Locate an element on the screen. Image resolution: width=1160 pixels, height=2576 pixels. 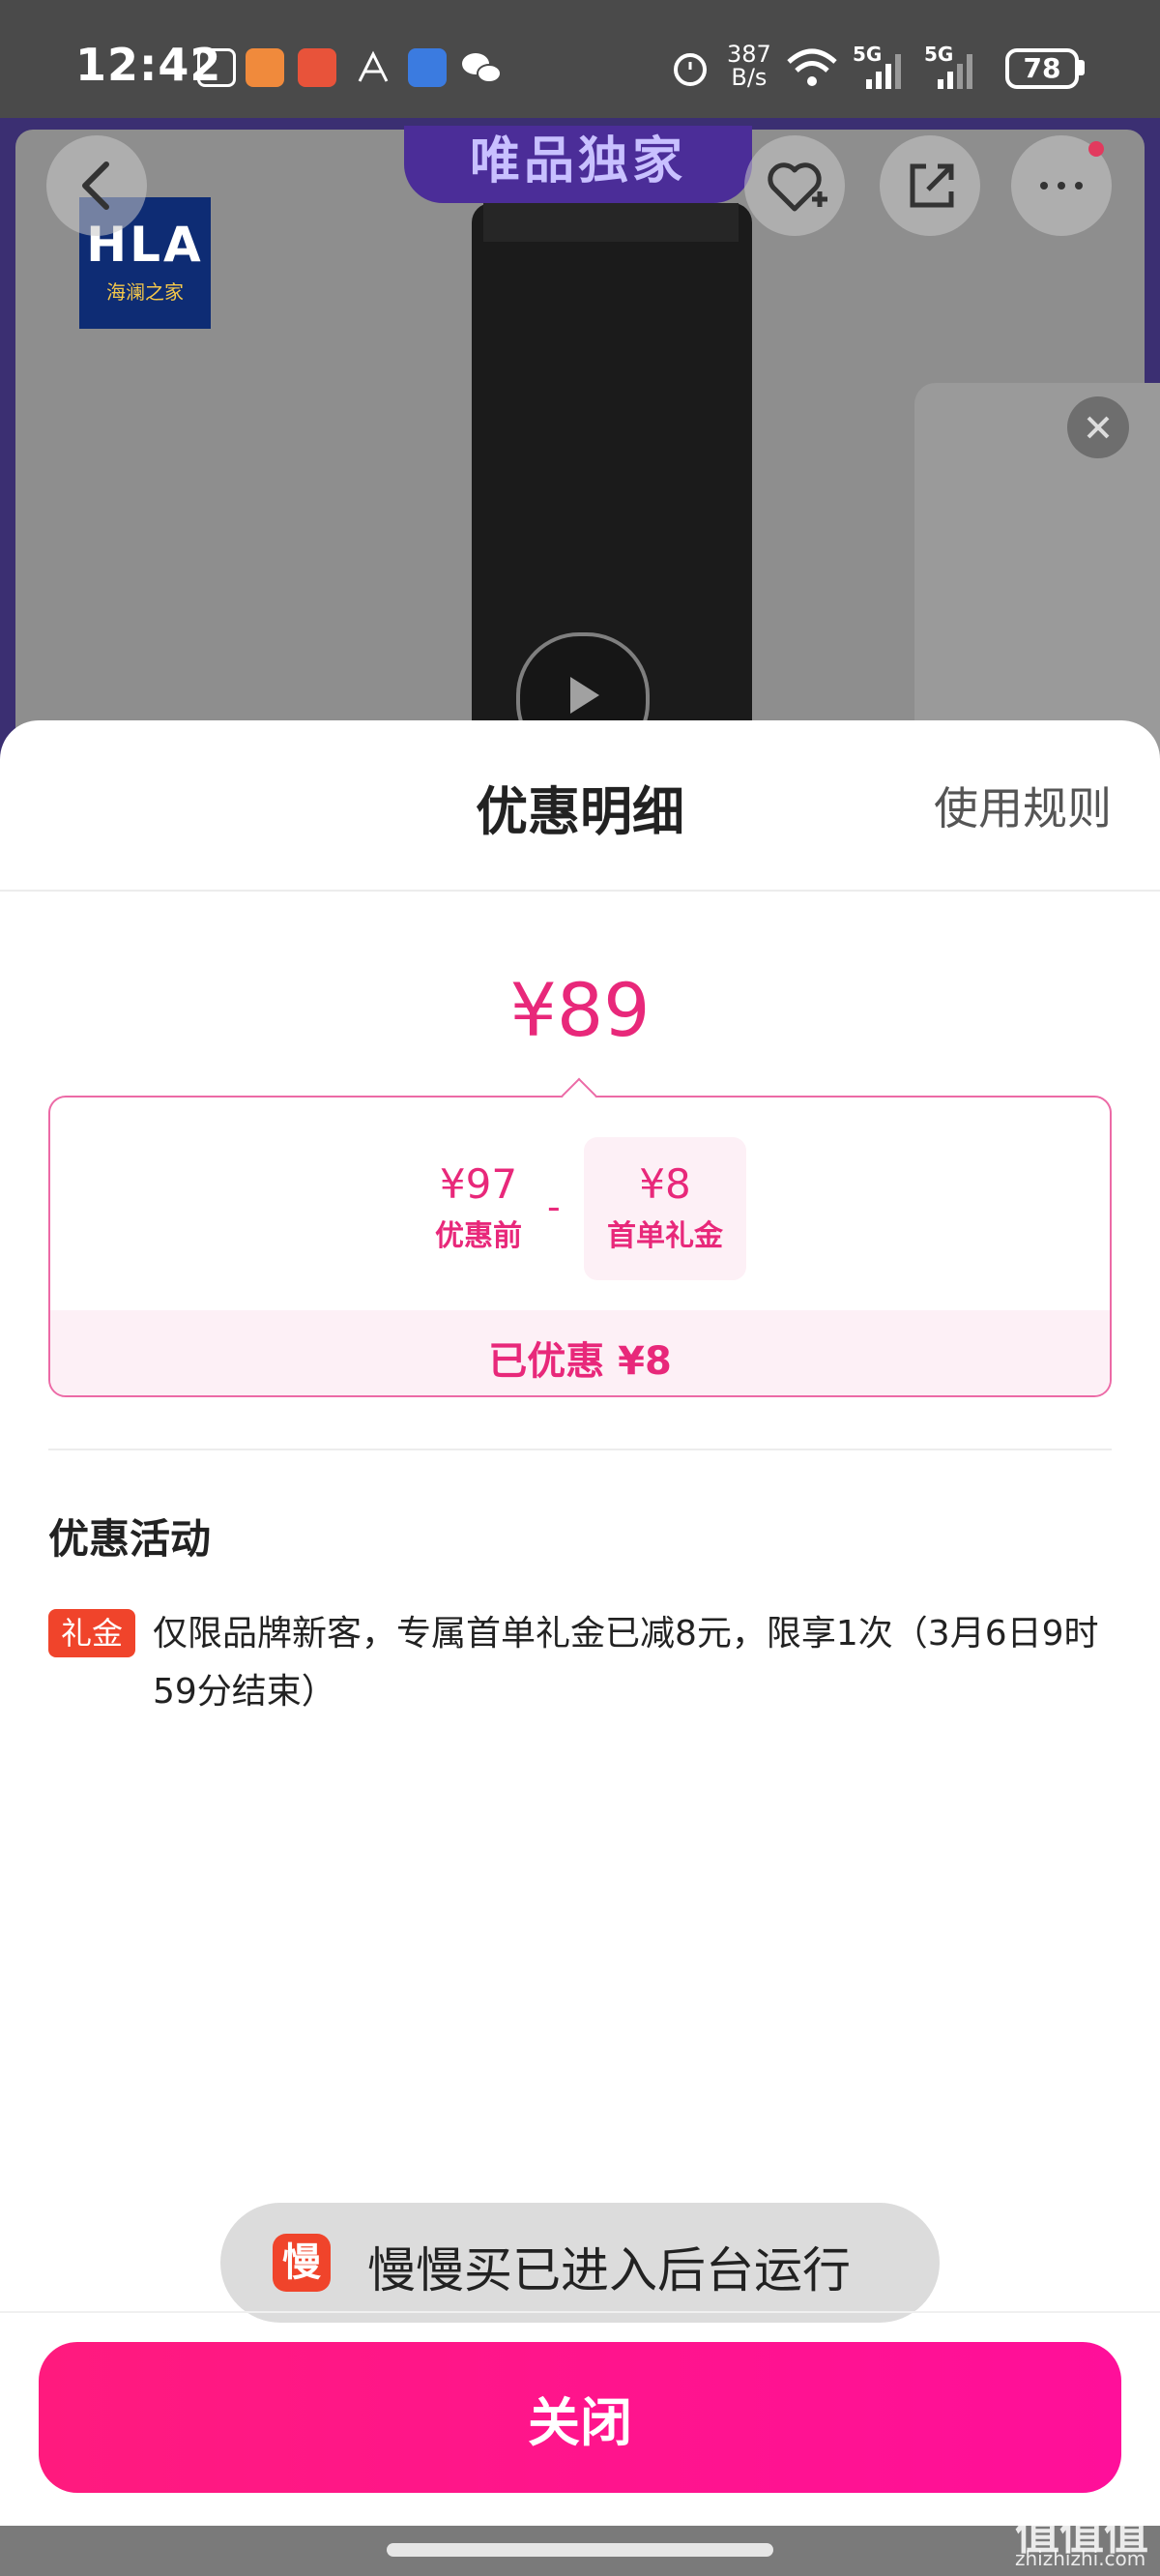
back-arrow-icon is located at coordinates (96, 185).